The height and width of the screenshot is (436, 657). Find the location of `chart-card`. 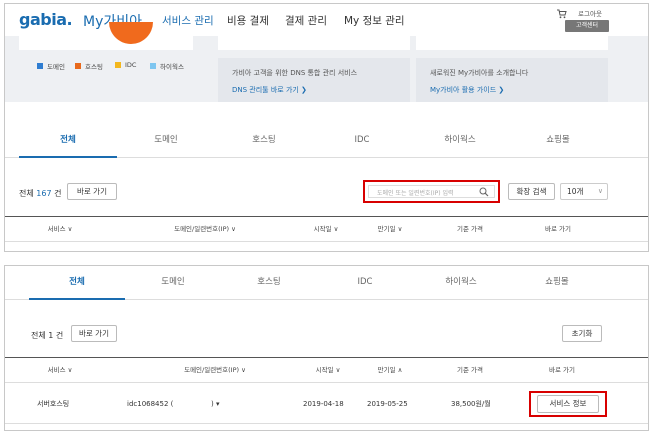

chart-card is located at coordinates (106, 36).